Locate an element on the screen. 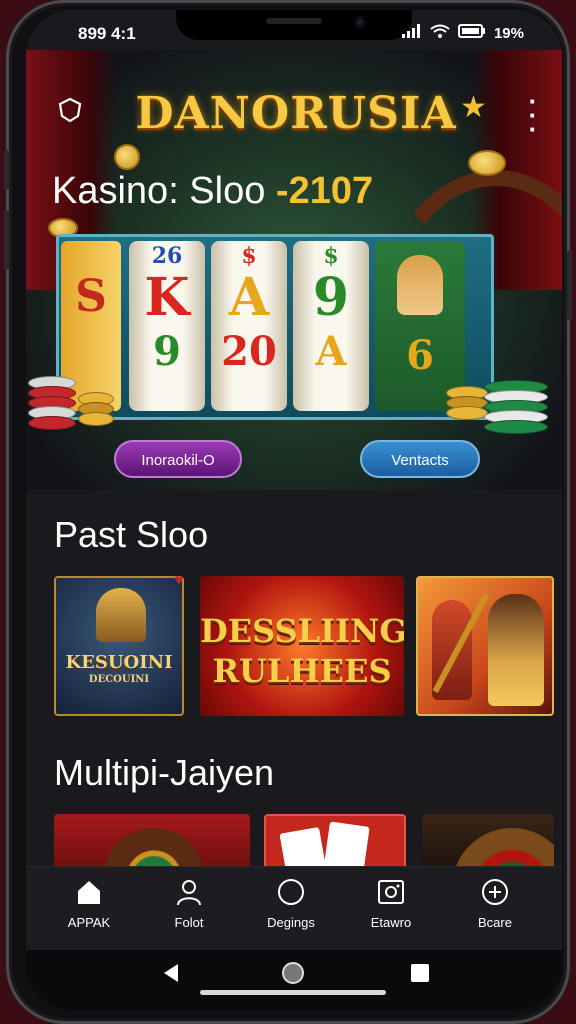 Image resolution: width=576 pixels, height=1024 pixels. recents-icon is located at coordinates (420, 975).